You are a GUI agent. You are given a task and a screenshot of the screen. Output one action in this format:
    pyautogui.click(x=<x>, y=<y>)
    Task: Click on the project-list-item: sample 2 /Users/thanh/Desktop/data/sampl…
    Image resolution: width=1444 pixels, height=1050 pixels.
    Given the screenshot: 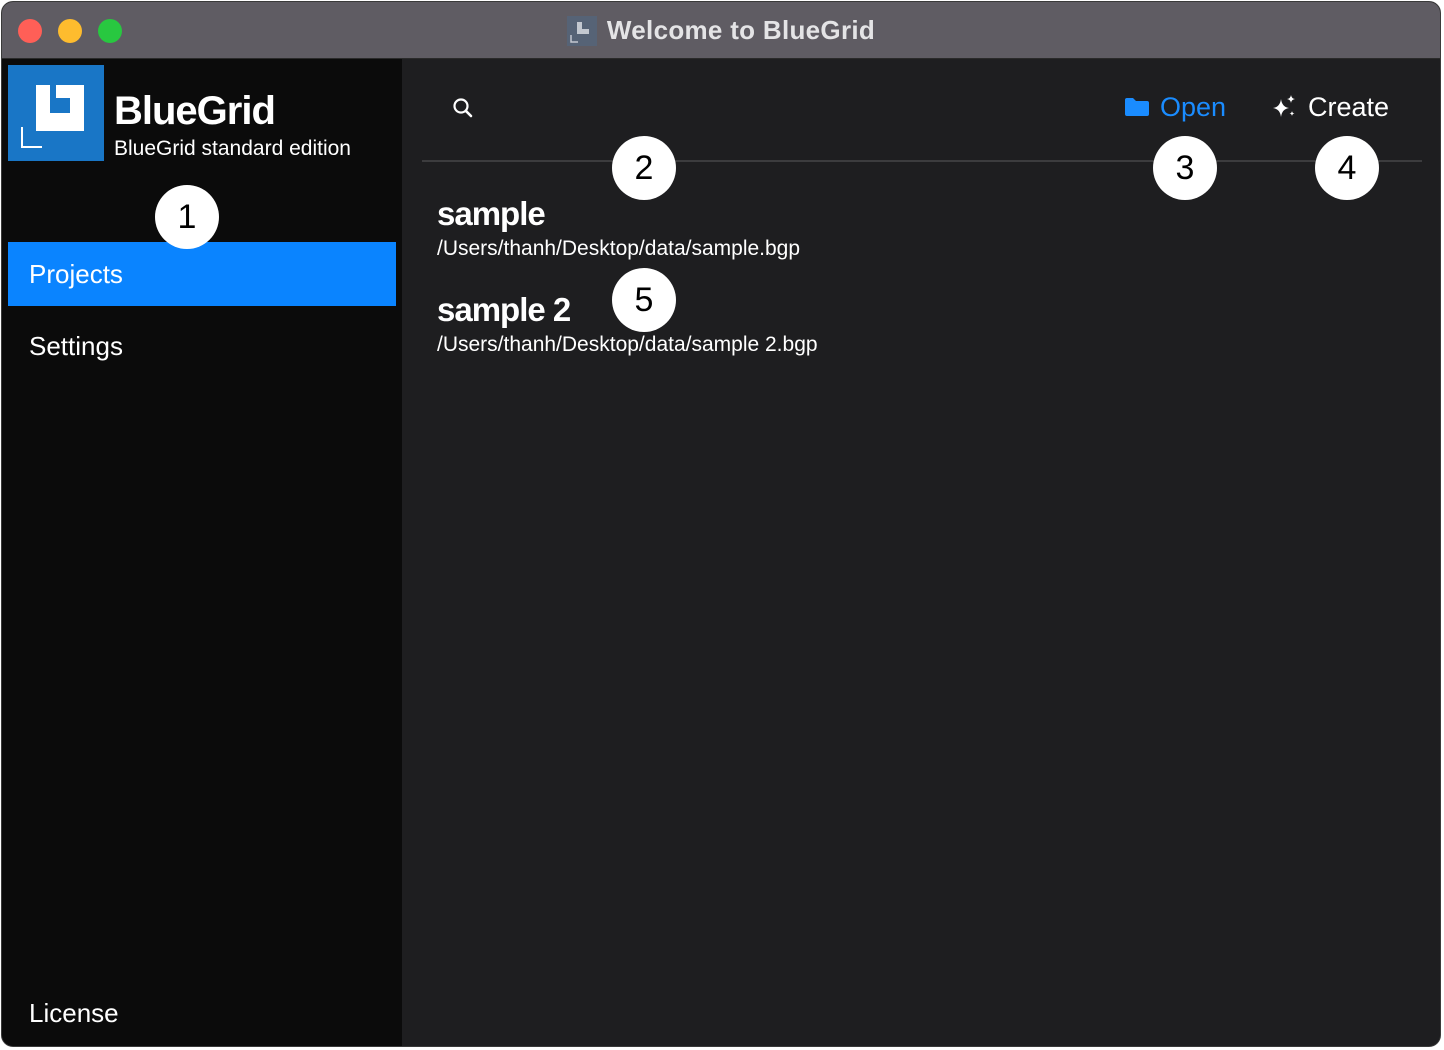 What is the action you would take?
    pyautogui.click(x=837, y=324)
    